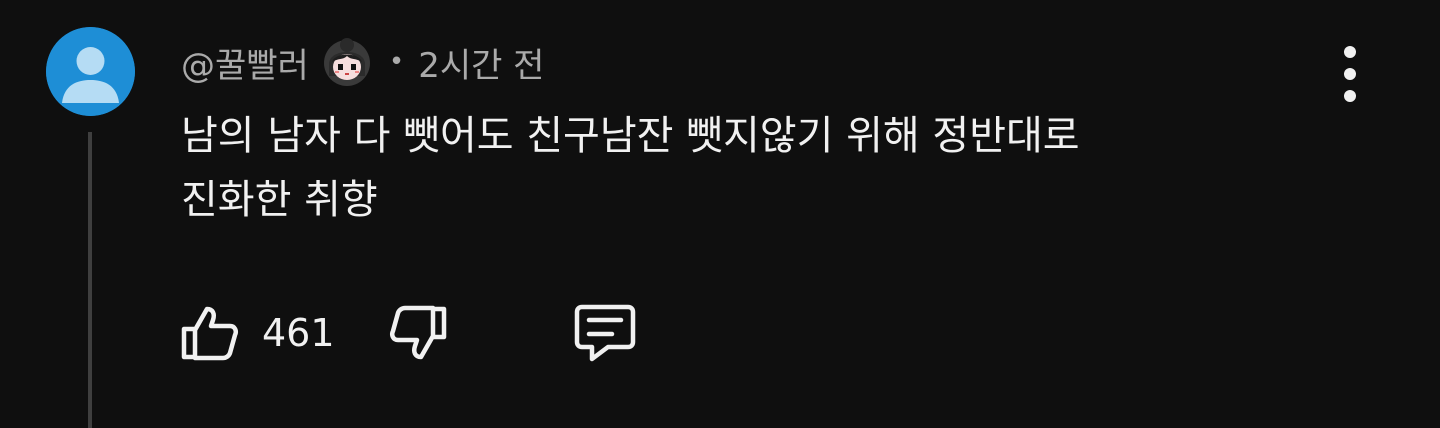 The image size is (1440, 428). What do you see at coordinates (245, 62) in the screenshot?
I see `author-name: @꿀빨러` at bounding box center [245, 62].